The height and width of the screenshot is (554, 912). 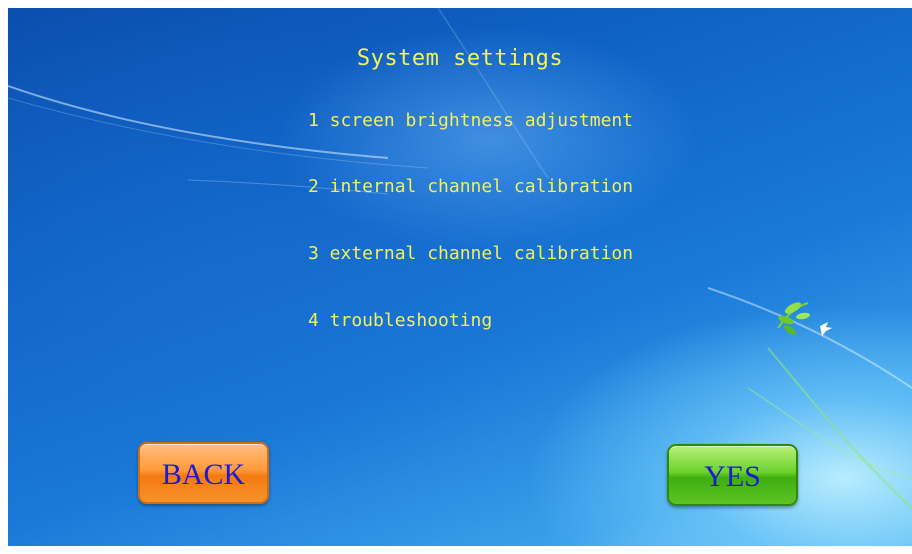 What do you see at coordinates (826, 329) in the screenshot?
I see `bird-icon` at bounding box center [826, 329].